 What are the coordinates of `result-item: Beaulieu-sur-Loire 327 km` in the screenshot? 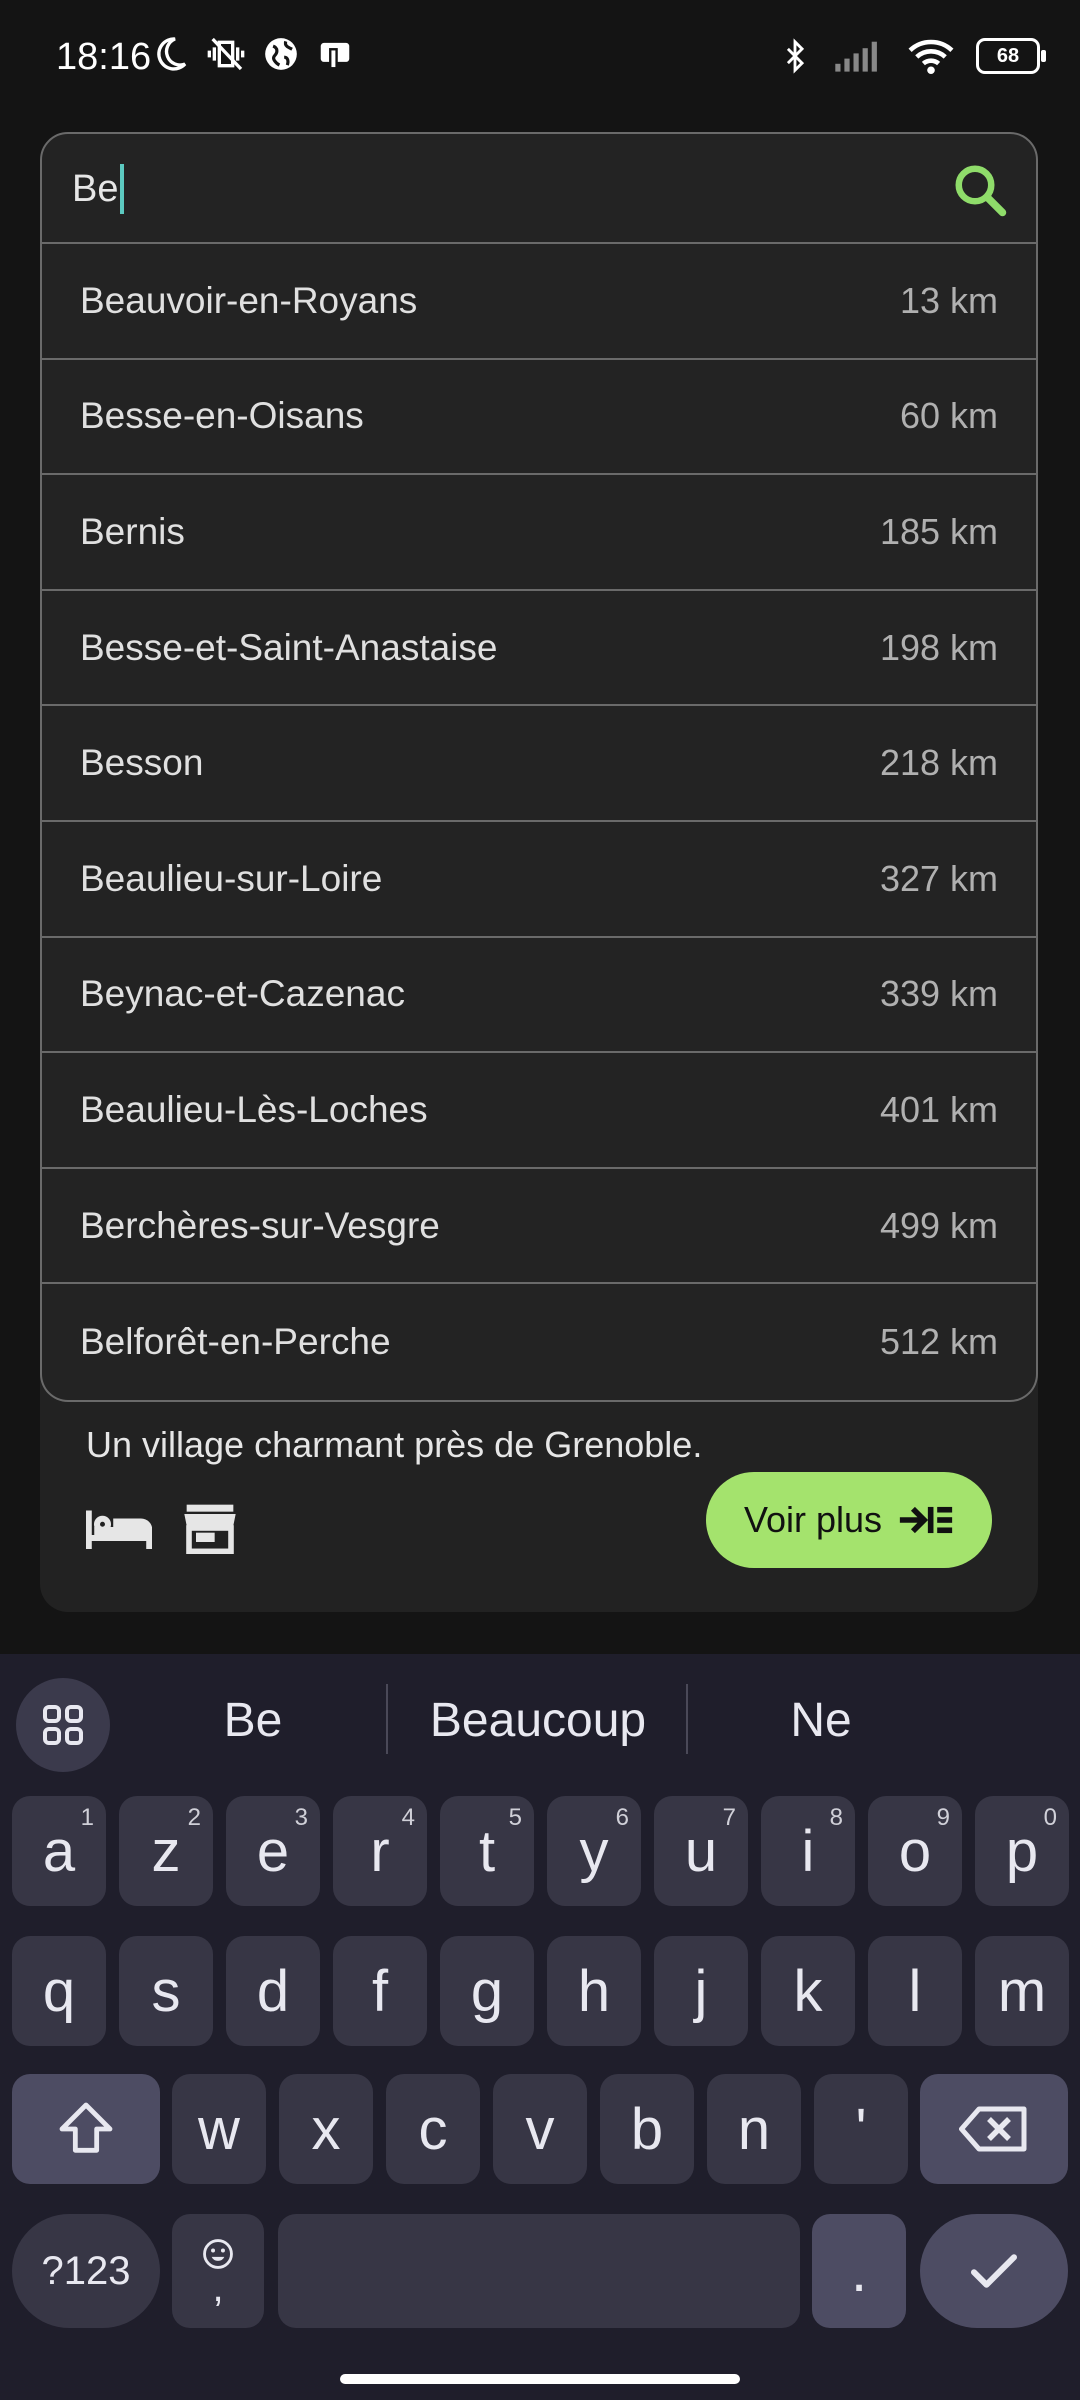 It's located at (539, 880).